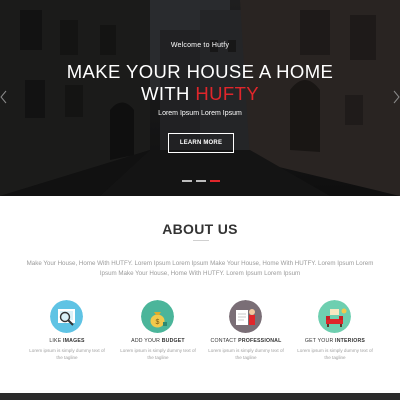 The width and height of the screenshot is (400, 400). Describe the element at coordinates (158, 341) in the screenshot. I see `feature-title: ADD YOUR BUDGET` at that location.